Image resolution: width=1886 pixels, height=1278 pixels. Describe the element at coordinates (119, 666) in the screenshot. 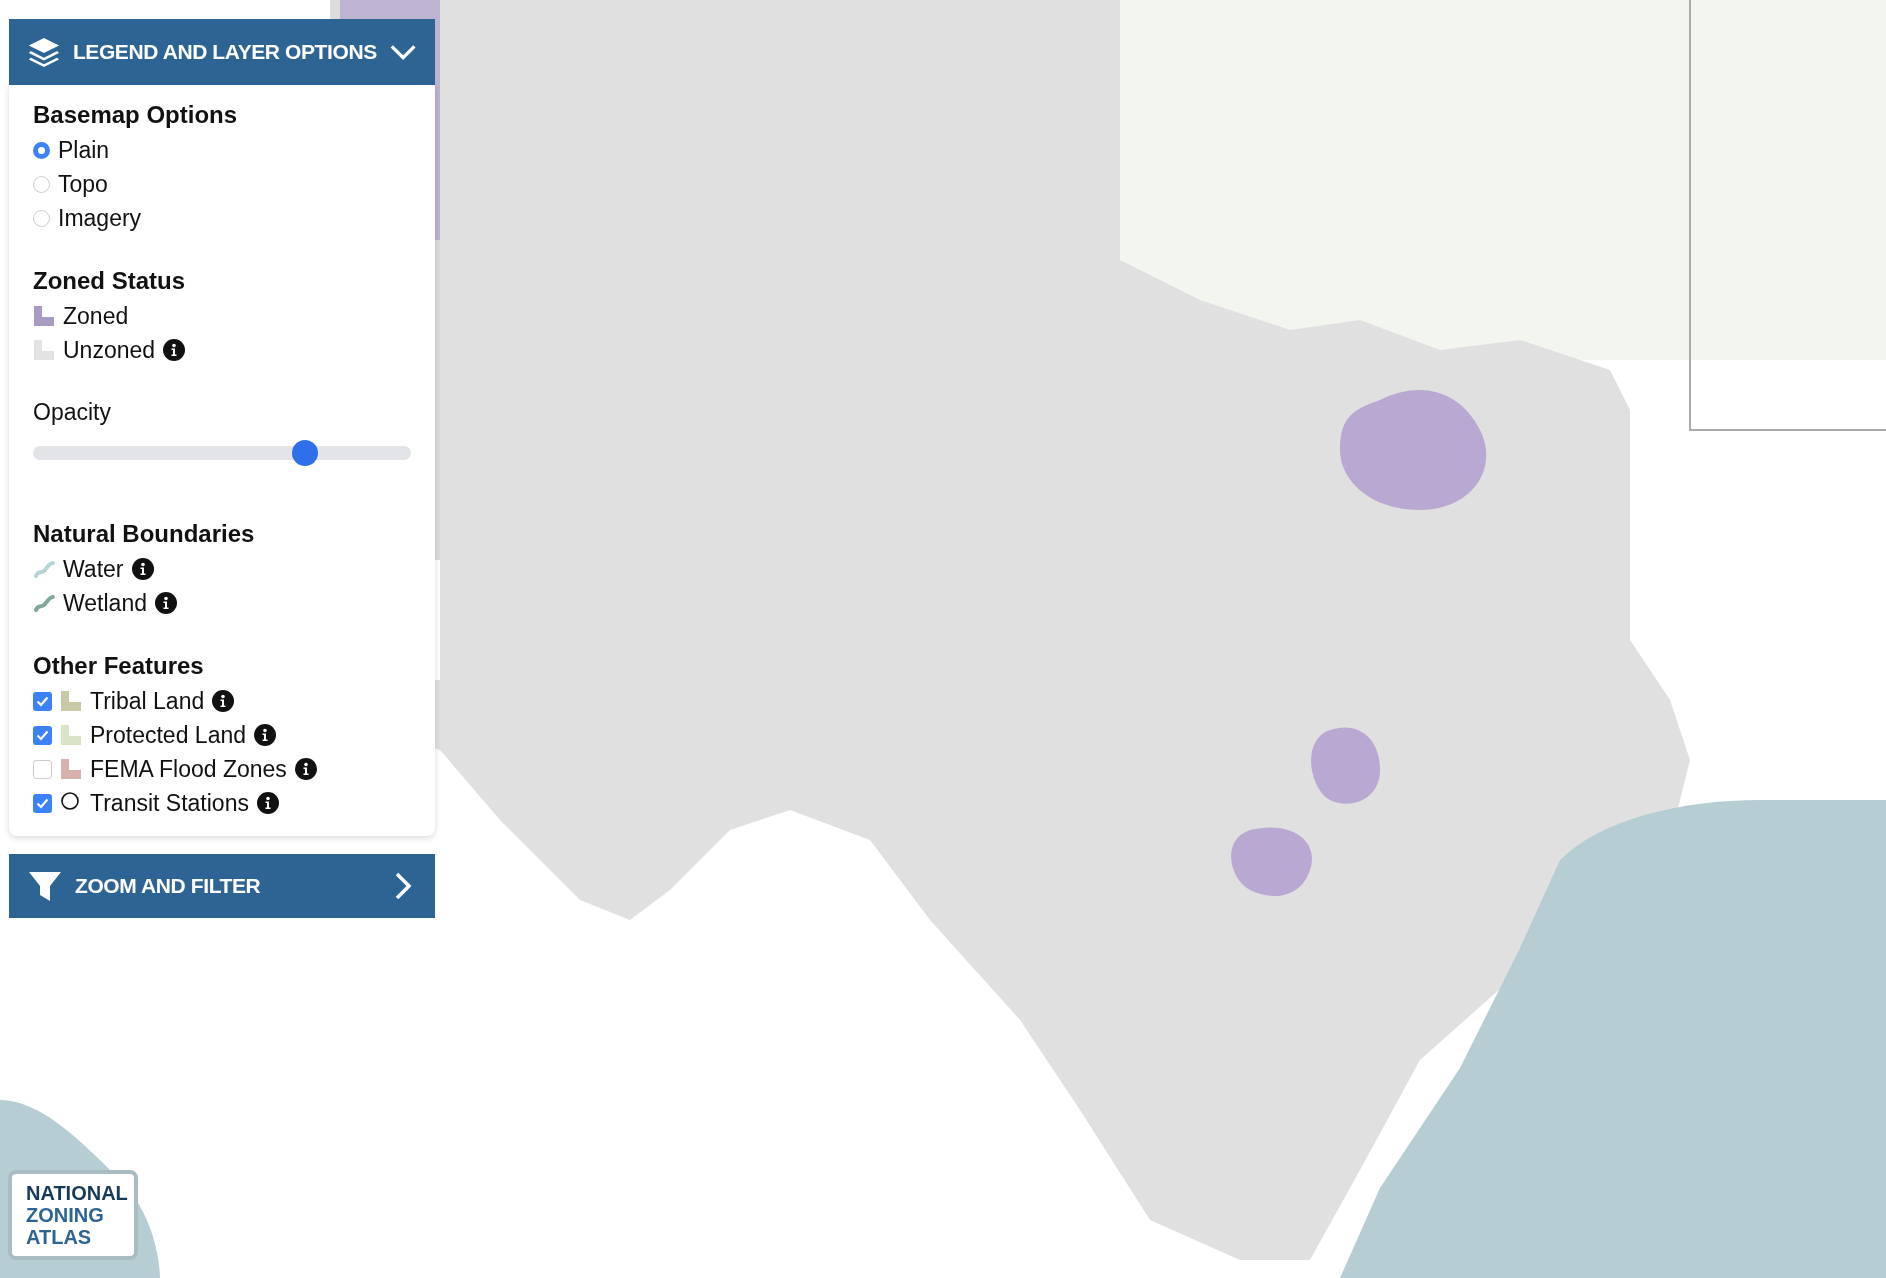

I see `section-heading: Other Features` at that location.